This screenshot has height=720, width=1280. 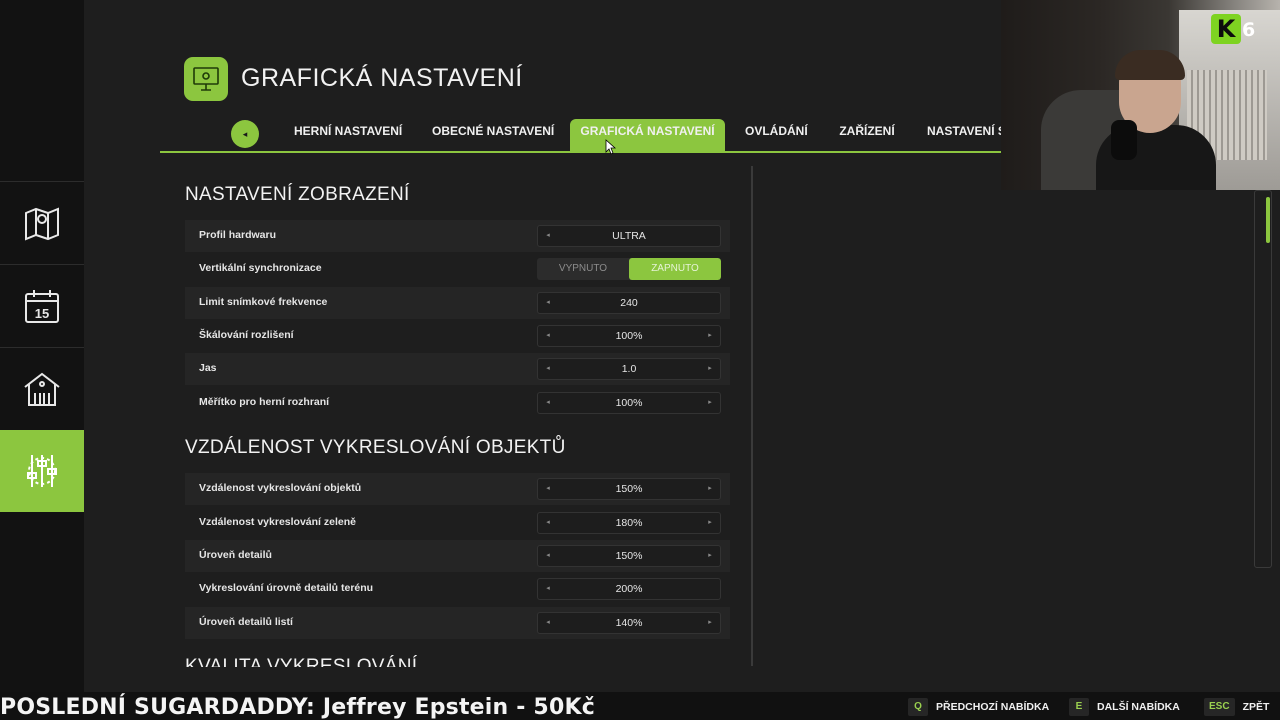 What do you see at coordinates (629, 489) in the screenshot?
I see `object-distance-stepper: ◂ 150% ▸` at bounding box center [629, 489].